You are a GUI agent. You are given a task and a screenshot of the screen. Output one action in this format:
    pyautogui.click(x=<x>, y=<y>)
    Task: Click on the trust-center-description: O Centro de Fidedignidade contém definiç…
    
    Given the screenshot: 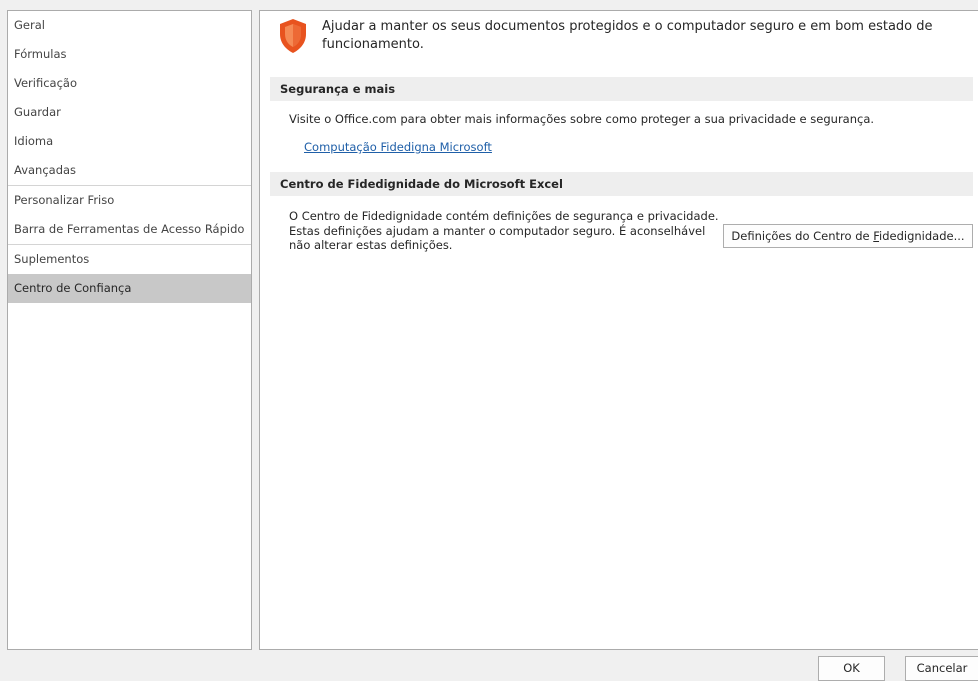 What is the action you would take?
    pyautogui.click(x=504, y=230)
    